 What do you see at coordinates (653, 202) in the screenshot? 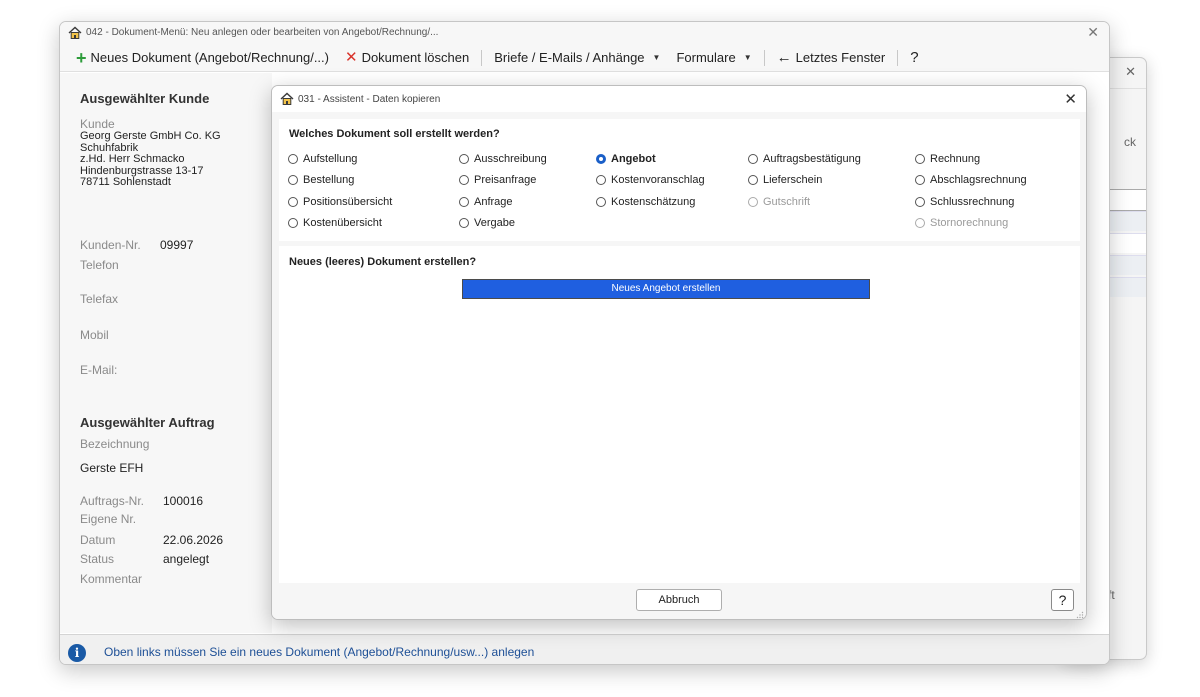
I see `radio-option-label: Kostenschätzung` at bounding box center [653, 202].